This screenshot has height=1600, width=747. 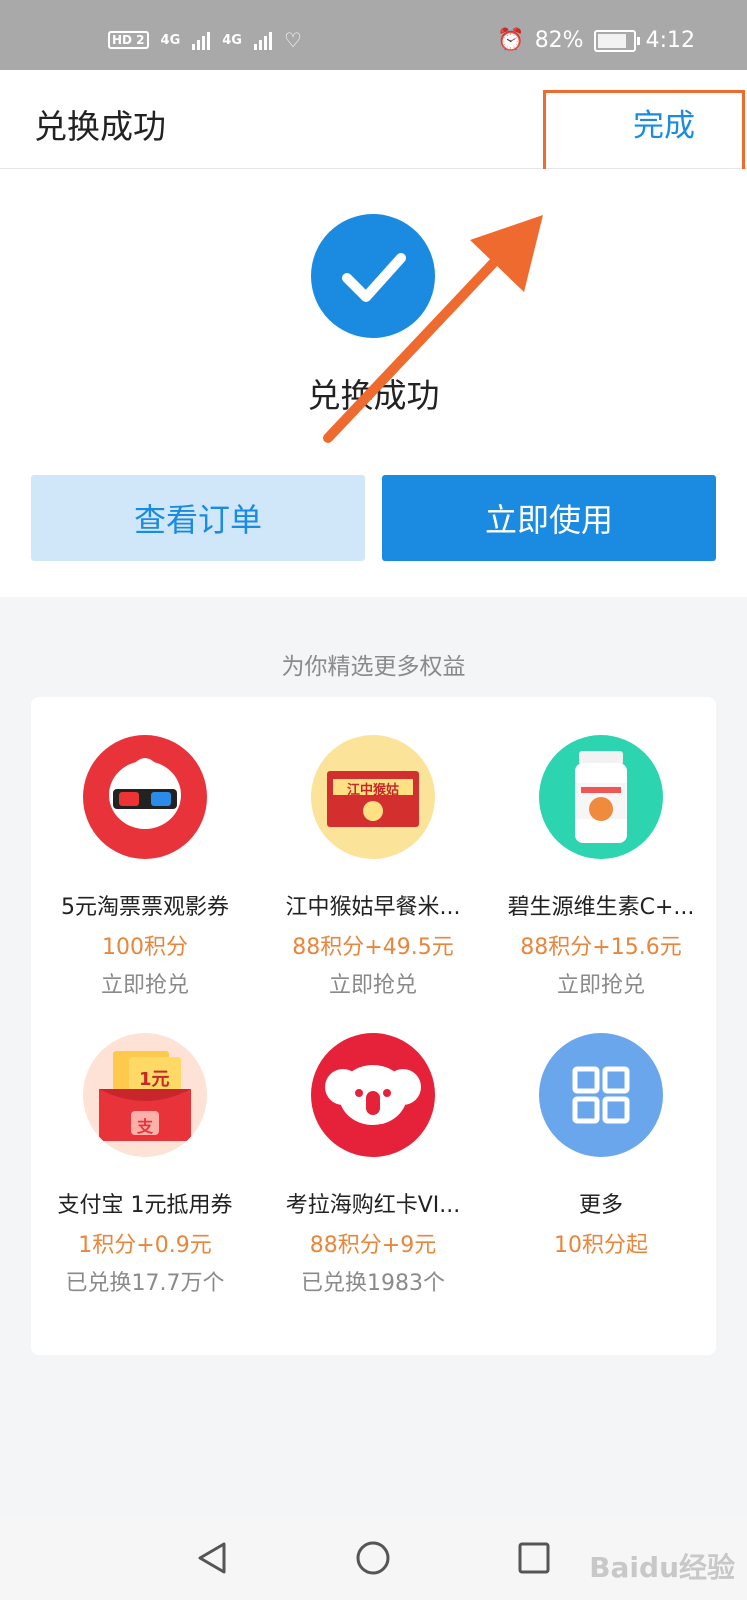 I want to click on coupon-text: 1元, so click(x=154, y=1079).